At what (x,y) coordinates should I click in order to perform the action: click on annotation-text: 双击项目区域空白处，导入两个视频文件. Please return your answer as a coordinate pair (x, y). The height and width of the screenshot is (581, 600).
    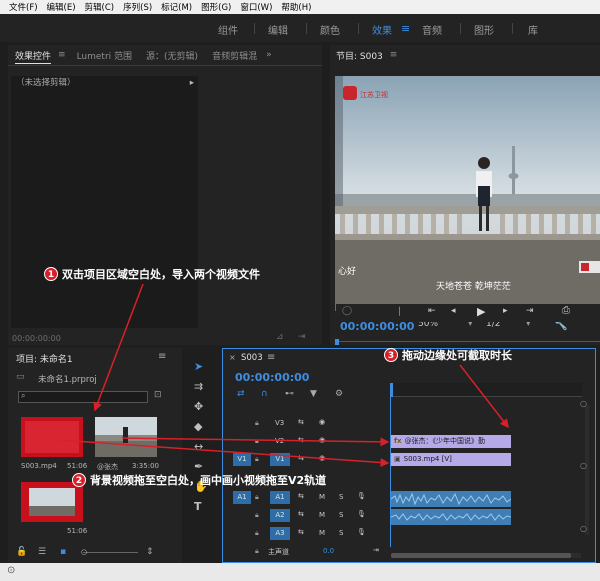
    Looking at the image, I should click on (161, 274).